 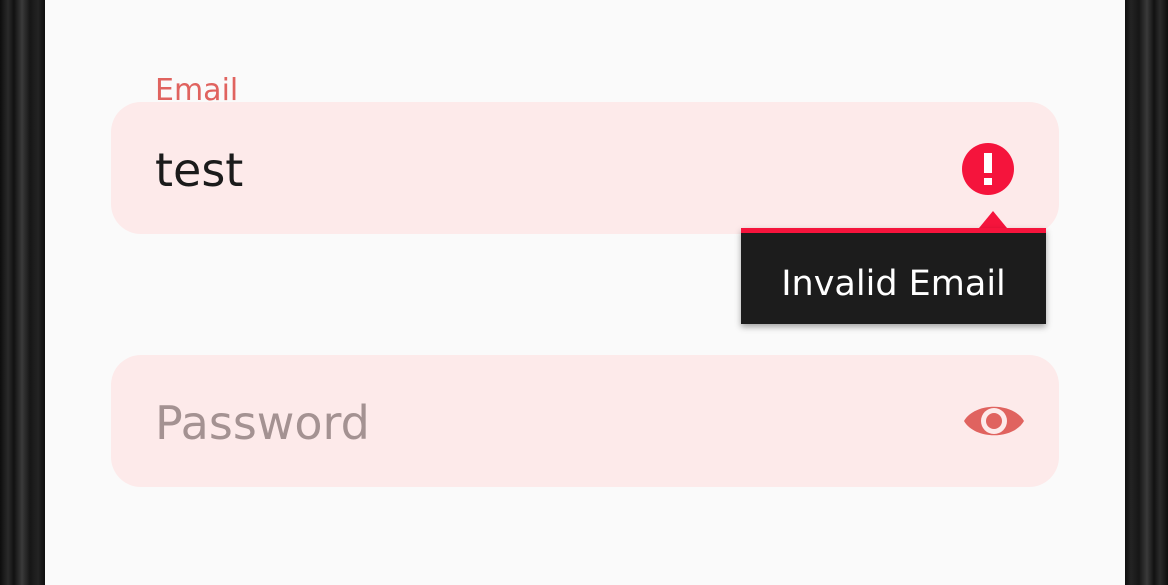 I want to click on tooltip-caret, so click(x=993, y=219).